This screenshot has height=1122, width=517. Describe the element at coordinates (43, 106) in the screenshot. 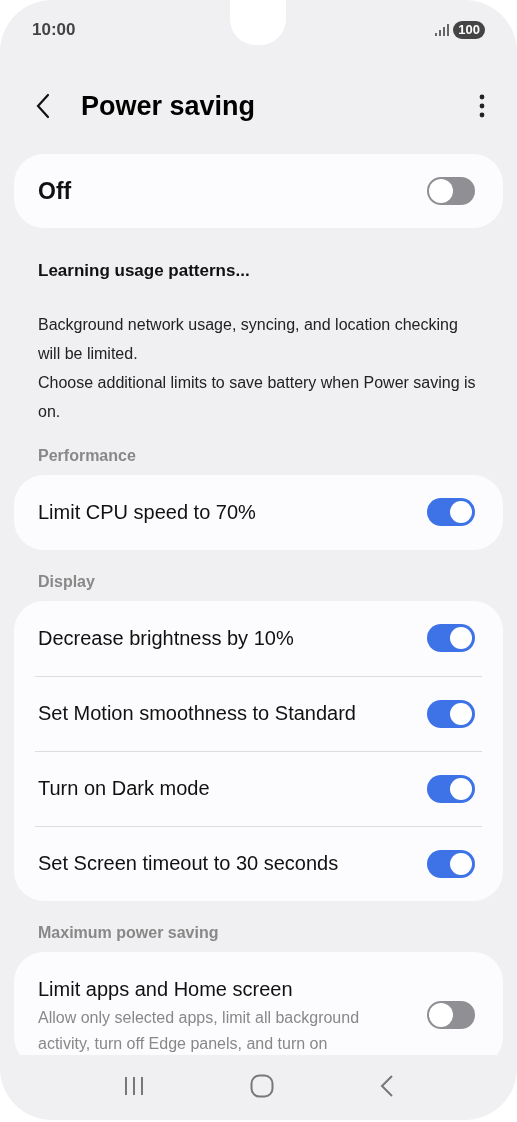

I see `back-icon` at that location.